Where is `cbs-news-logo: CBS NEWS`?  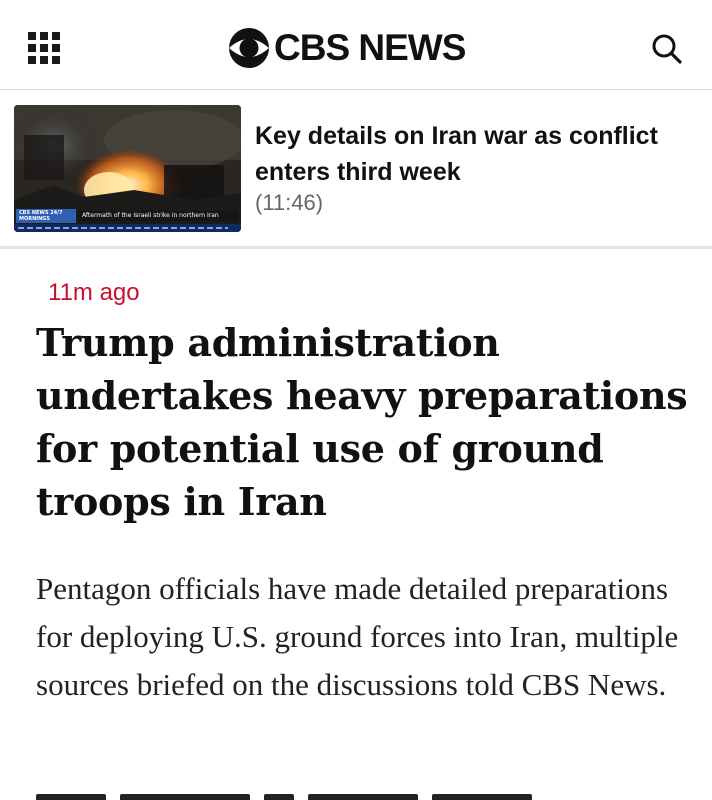 cbs-news-logo: CBS NEWS is located at coordinates (347, 48).